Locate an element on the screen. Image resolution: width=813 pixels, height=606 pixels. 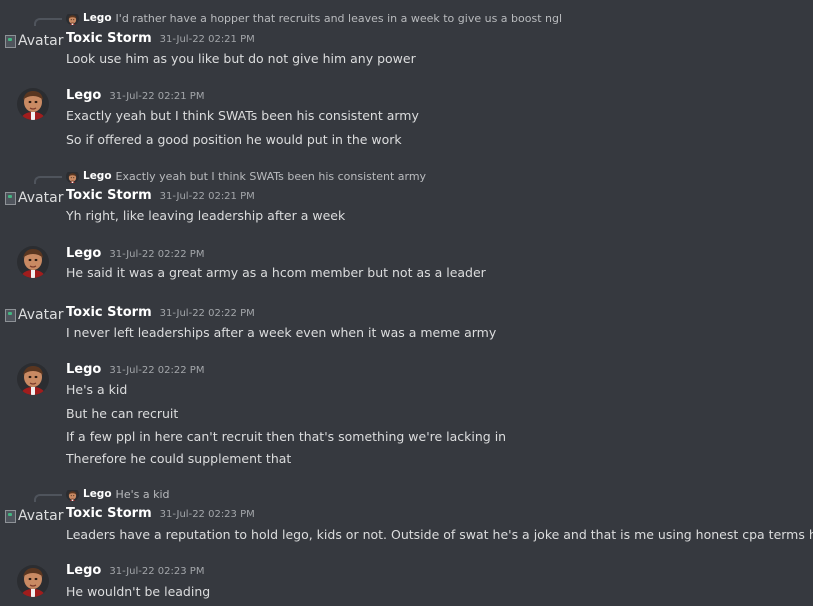
message-text: But he can recruit is located at coordinates (122, 413).